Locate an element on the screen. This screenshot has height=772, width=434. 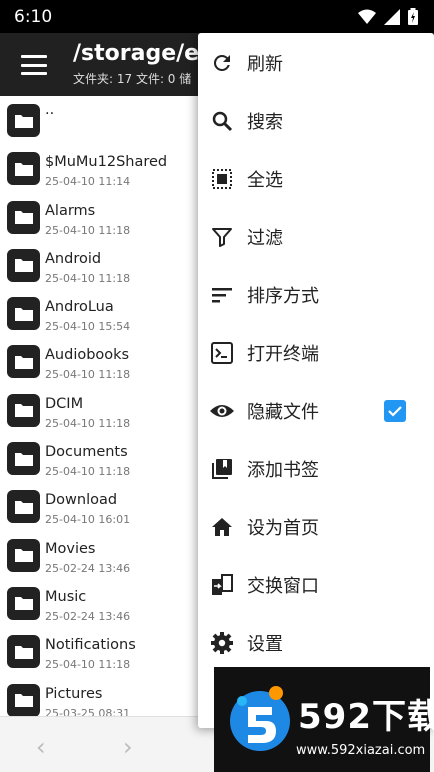
checkmark-icon is located at coordinates (395, 411).